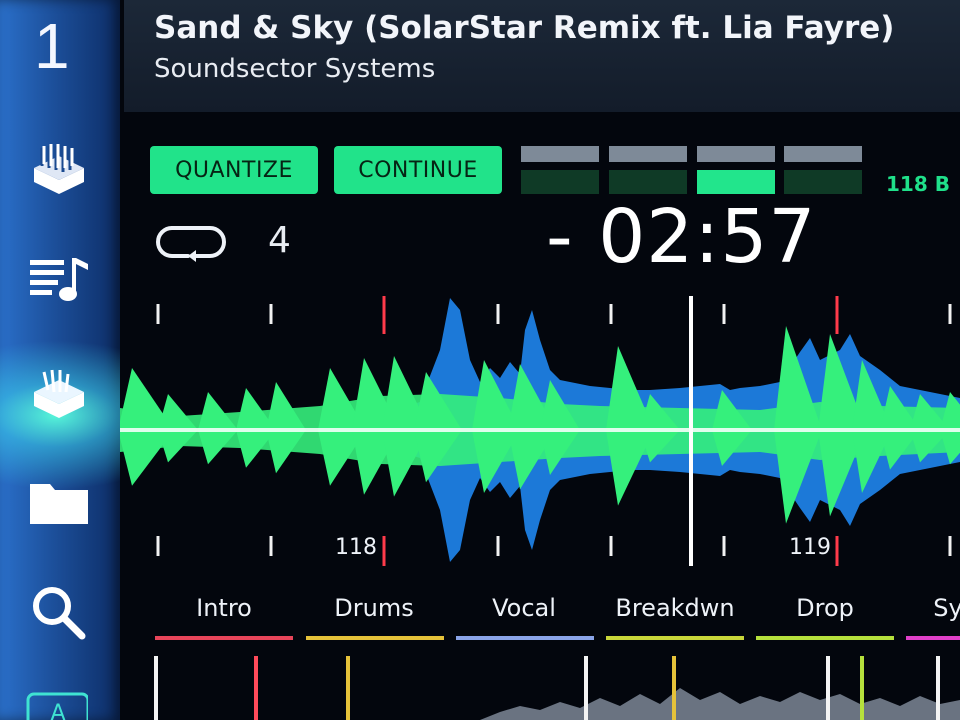  Describe the element at coordinates (57, 710) in the screenshot. I see `svg-text: A` at that location.